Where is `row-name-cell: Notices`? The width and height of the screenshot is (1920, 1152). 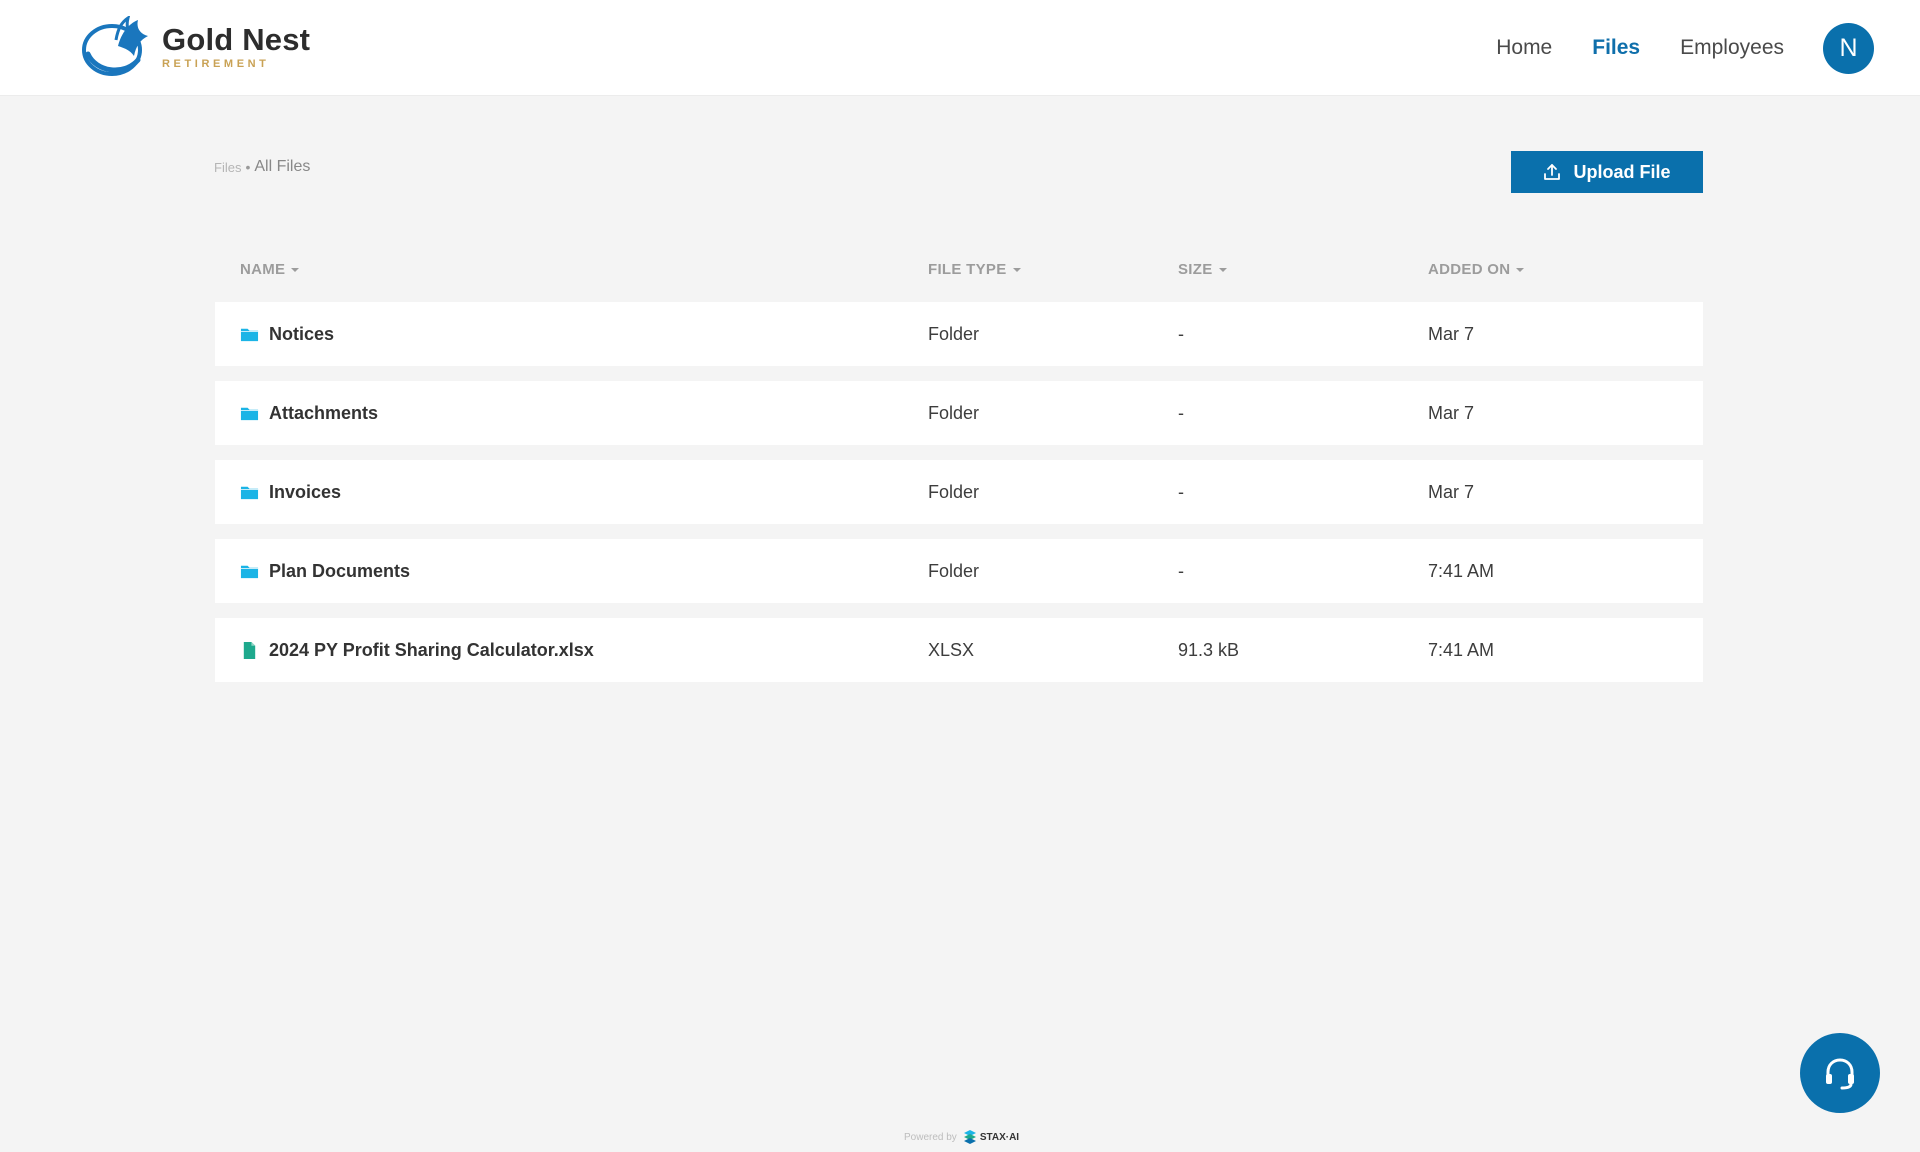
row-name-cell: Notices is located at coordinates (287, 334).